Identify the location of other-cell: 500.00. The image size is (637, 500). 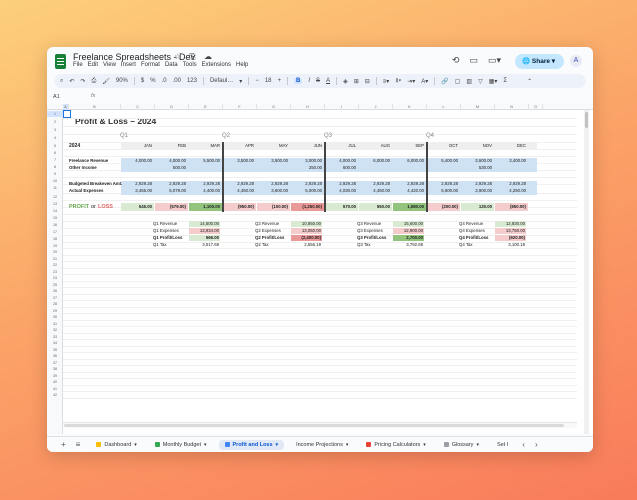
(170, 168).